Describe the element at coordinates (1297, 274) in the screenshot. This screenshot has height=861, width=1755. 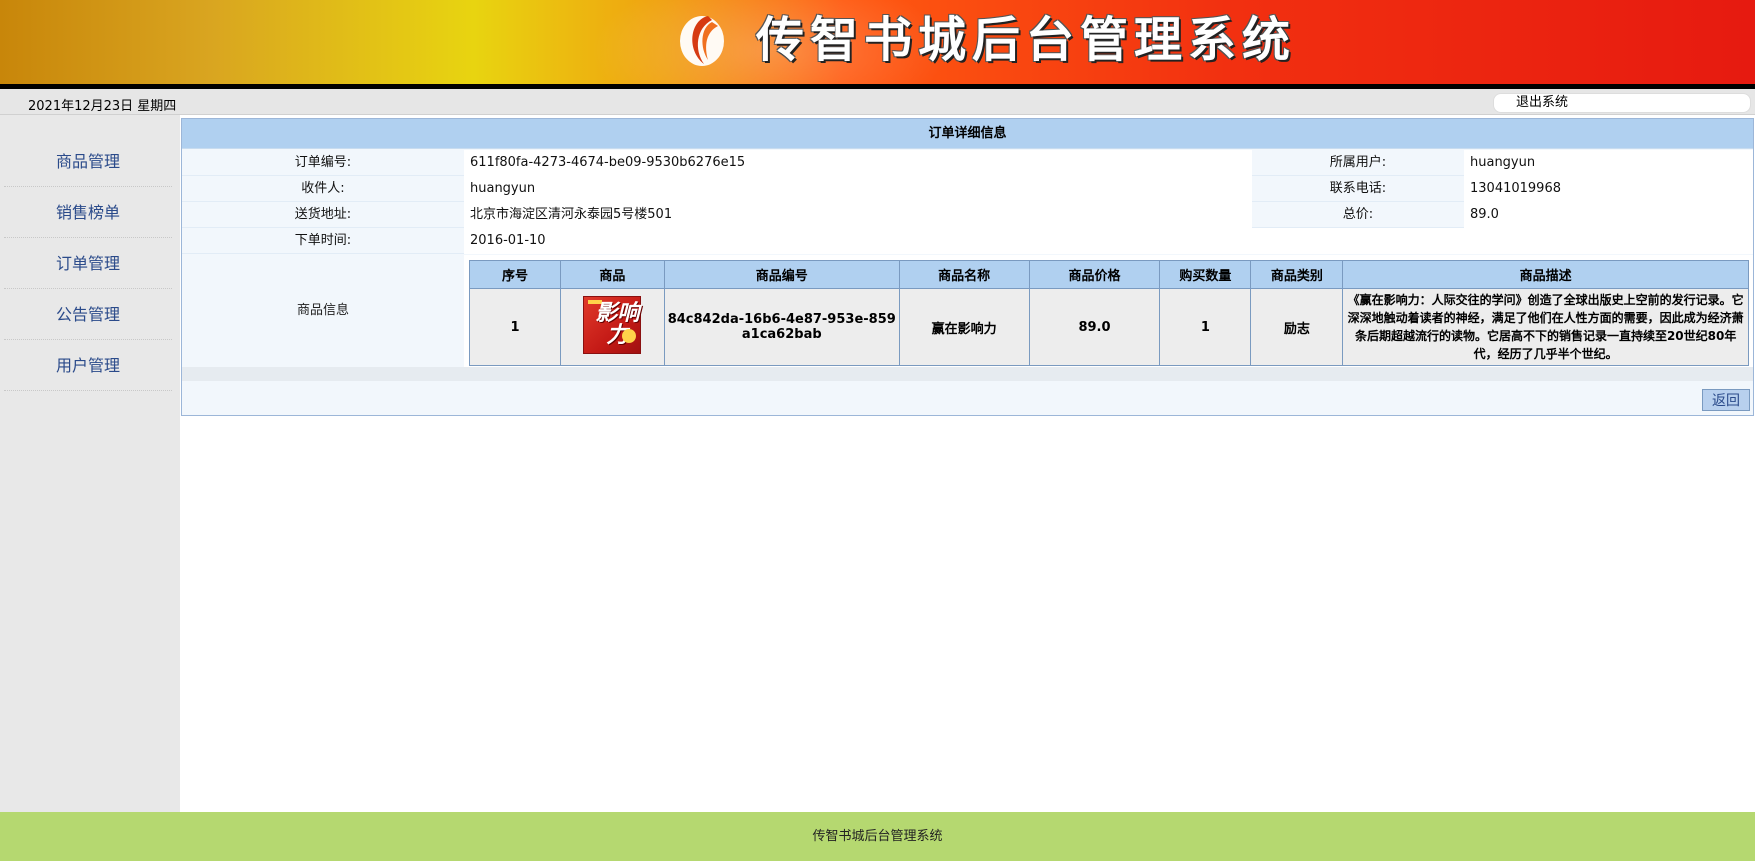
I see `column-header: 商品类别` at that location.